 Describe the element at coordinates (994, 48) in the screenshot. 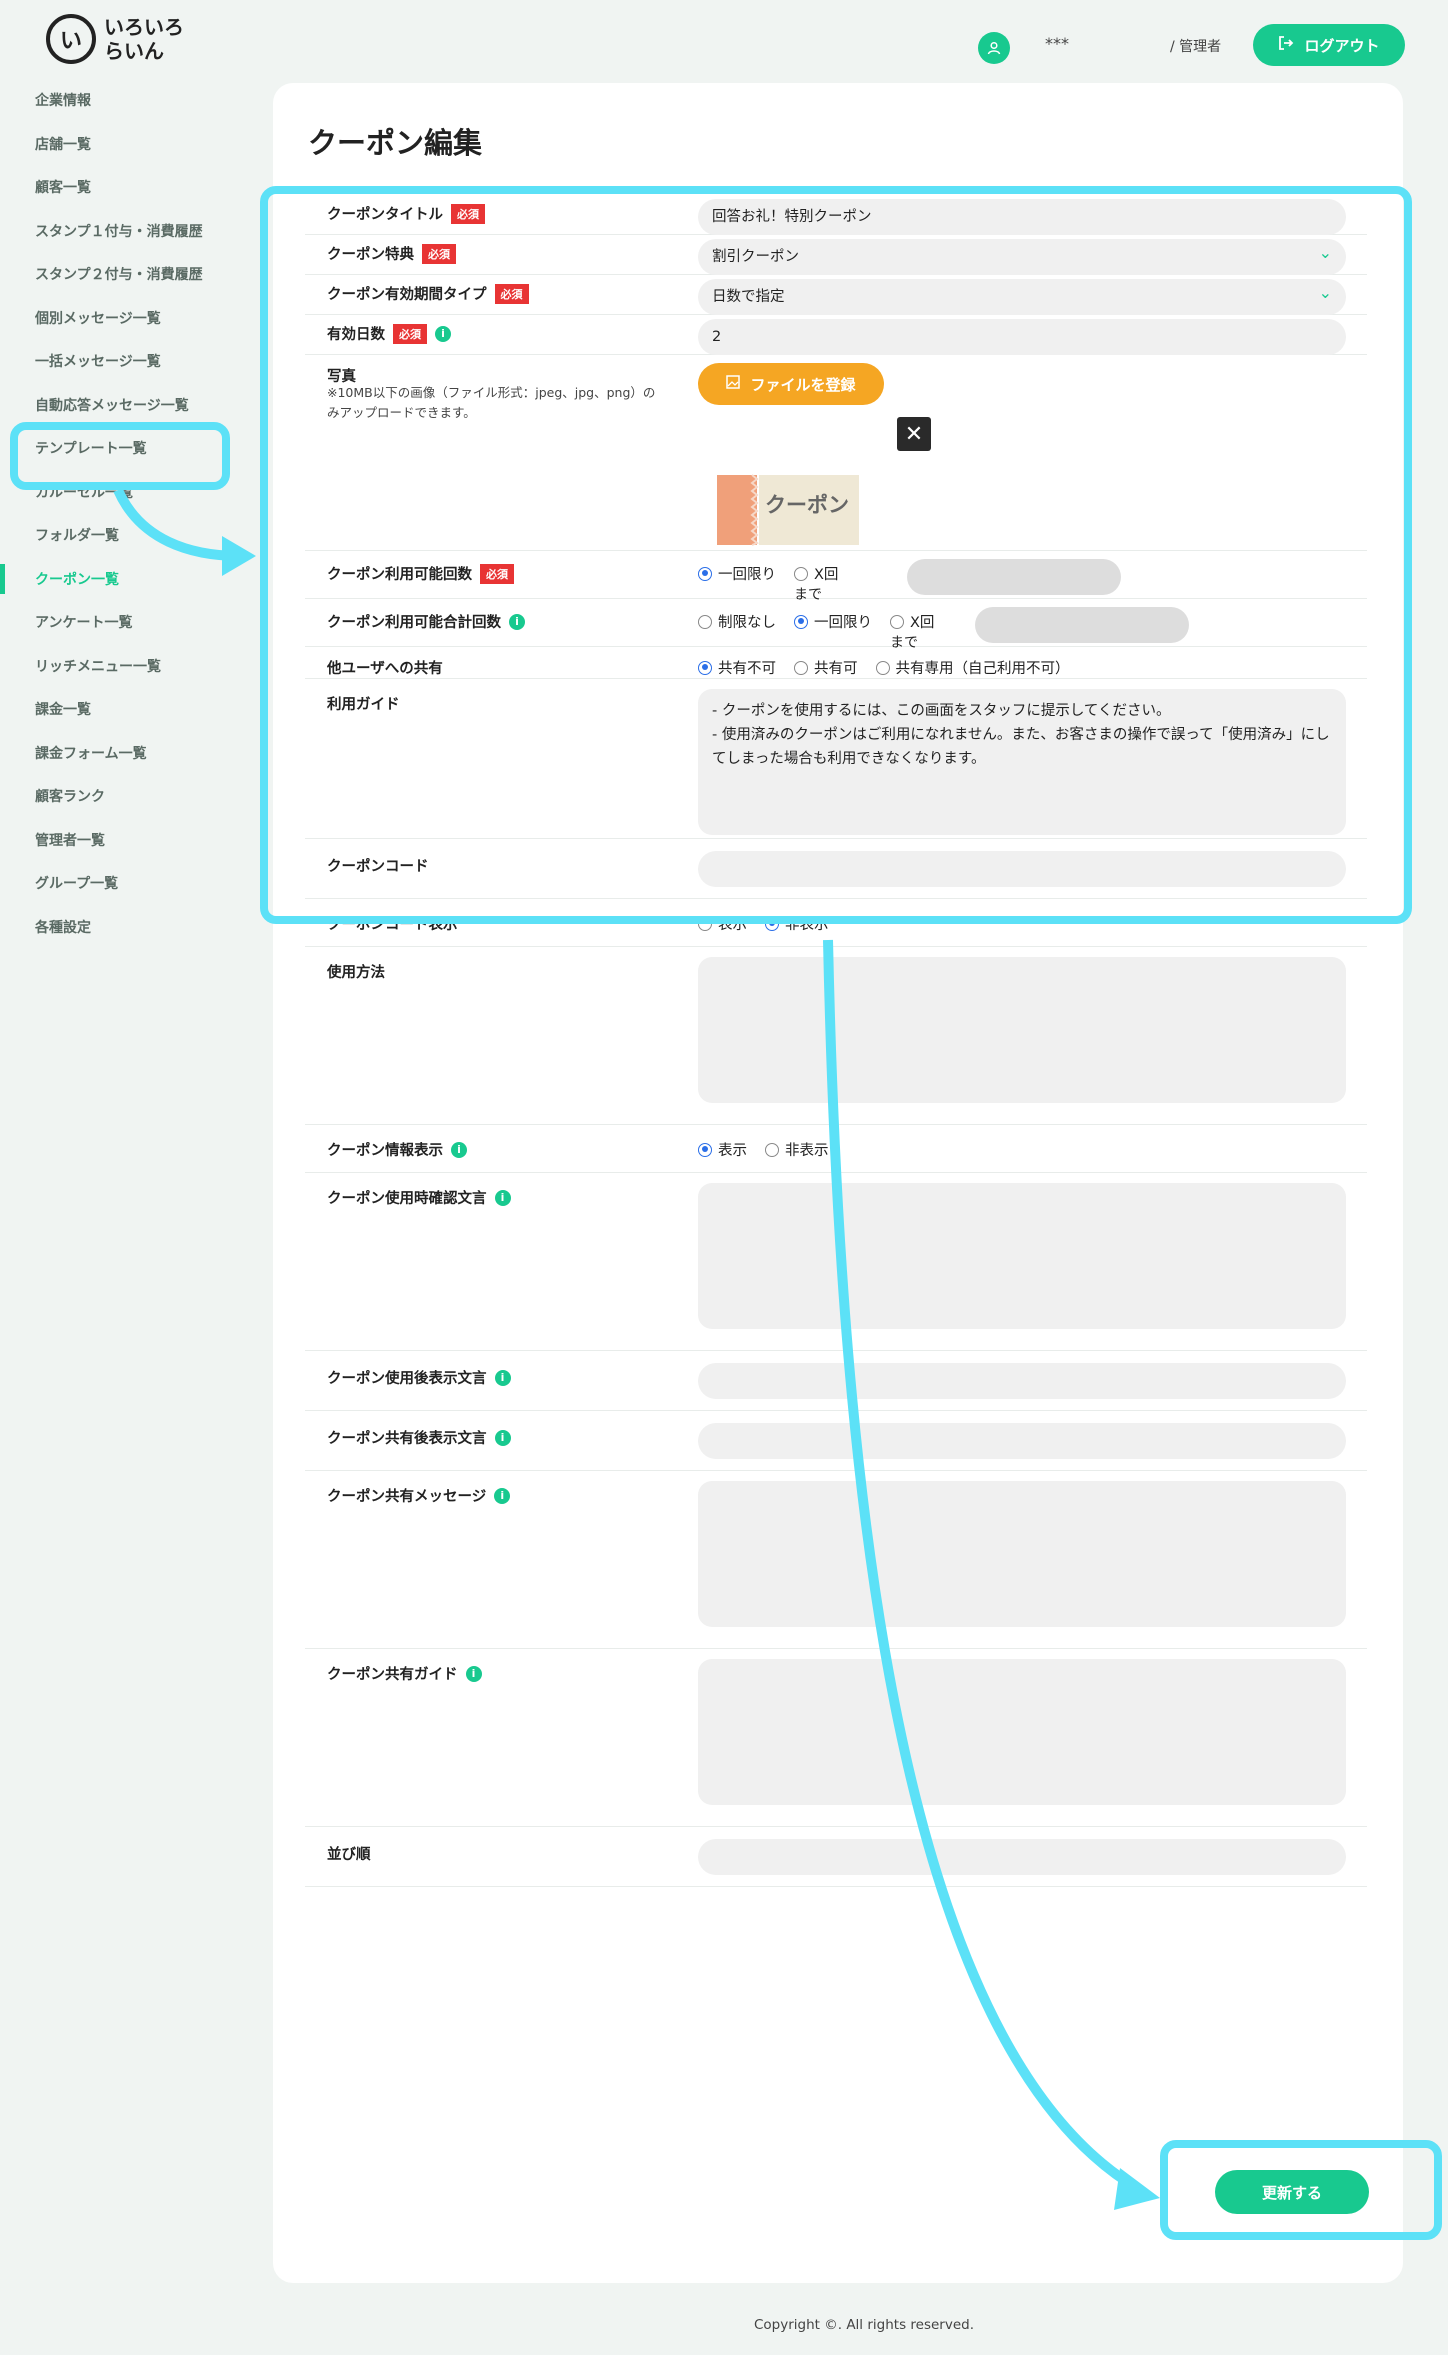

I see `user-icon` at that location.